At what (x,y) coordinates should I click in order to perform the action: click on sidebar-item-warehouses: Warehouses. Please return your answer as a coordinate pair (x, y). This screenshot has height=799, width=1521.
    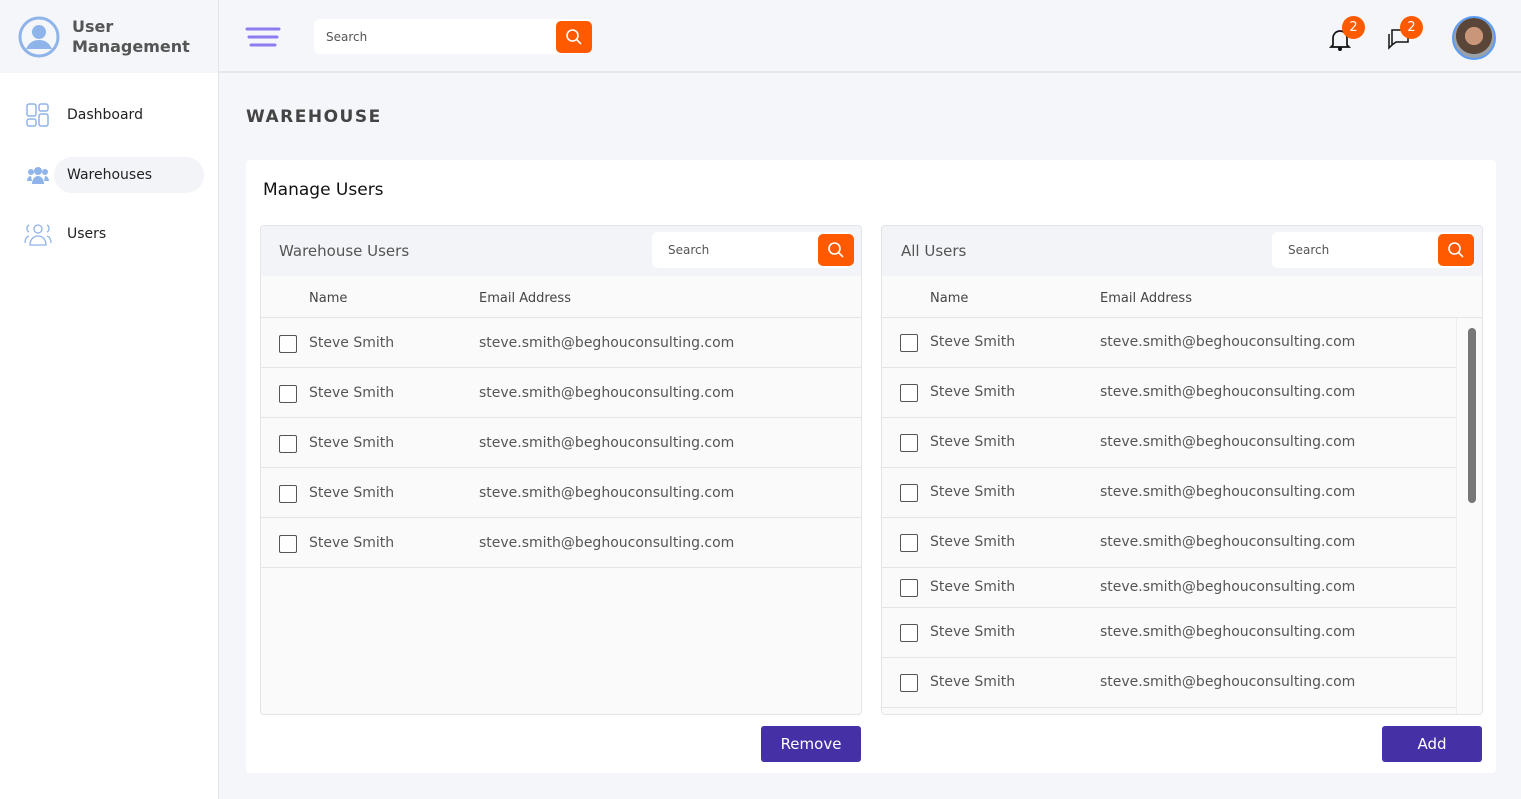
    Looking at the image, I should click on (109, 175).